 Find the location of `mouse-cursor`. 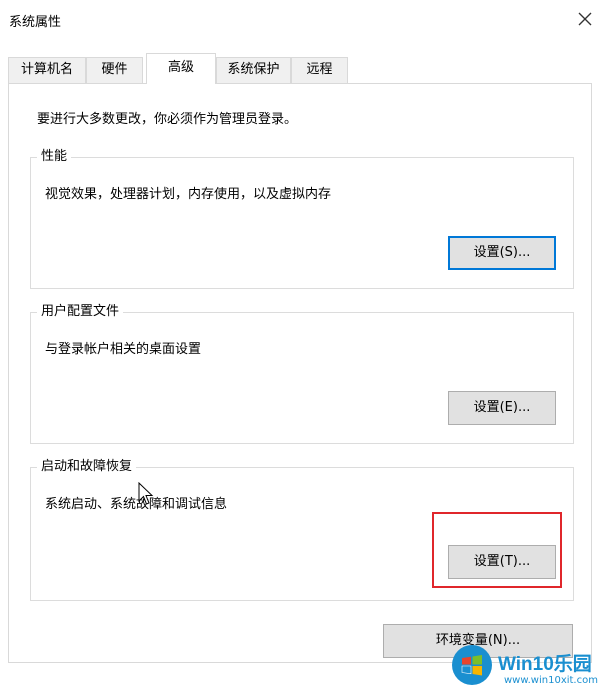

mouse-cursor is located at coordinates (146, 495).